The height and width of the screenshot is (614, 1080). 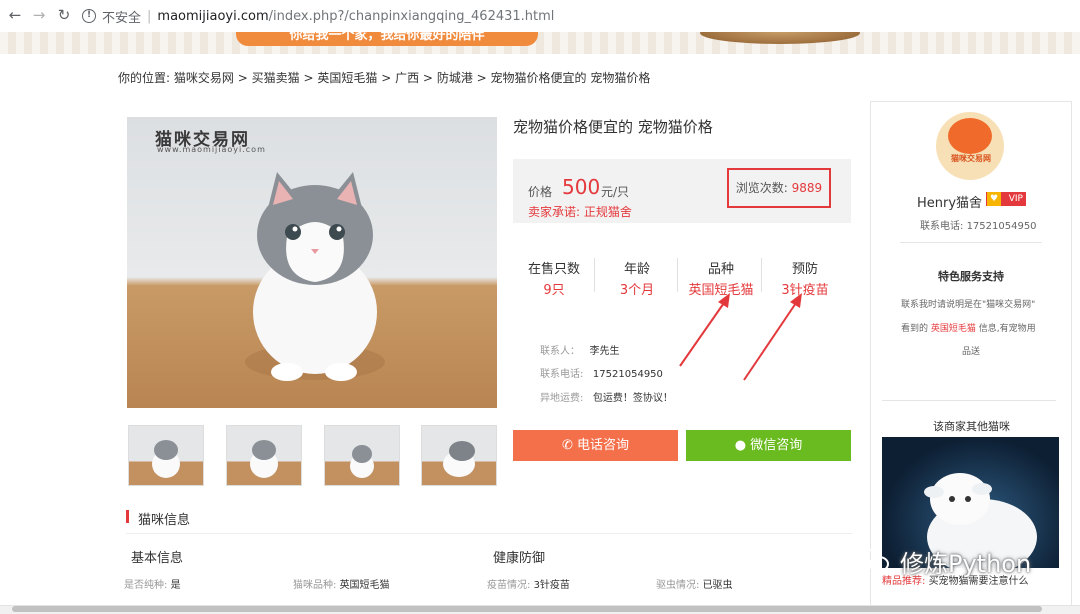 What do you see at coordinates (604, 351) in the screenshot?
I see `contact-person-value: 李先生` at bounding box center [604, 351].